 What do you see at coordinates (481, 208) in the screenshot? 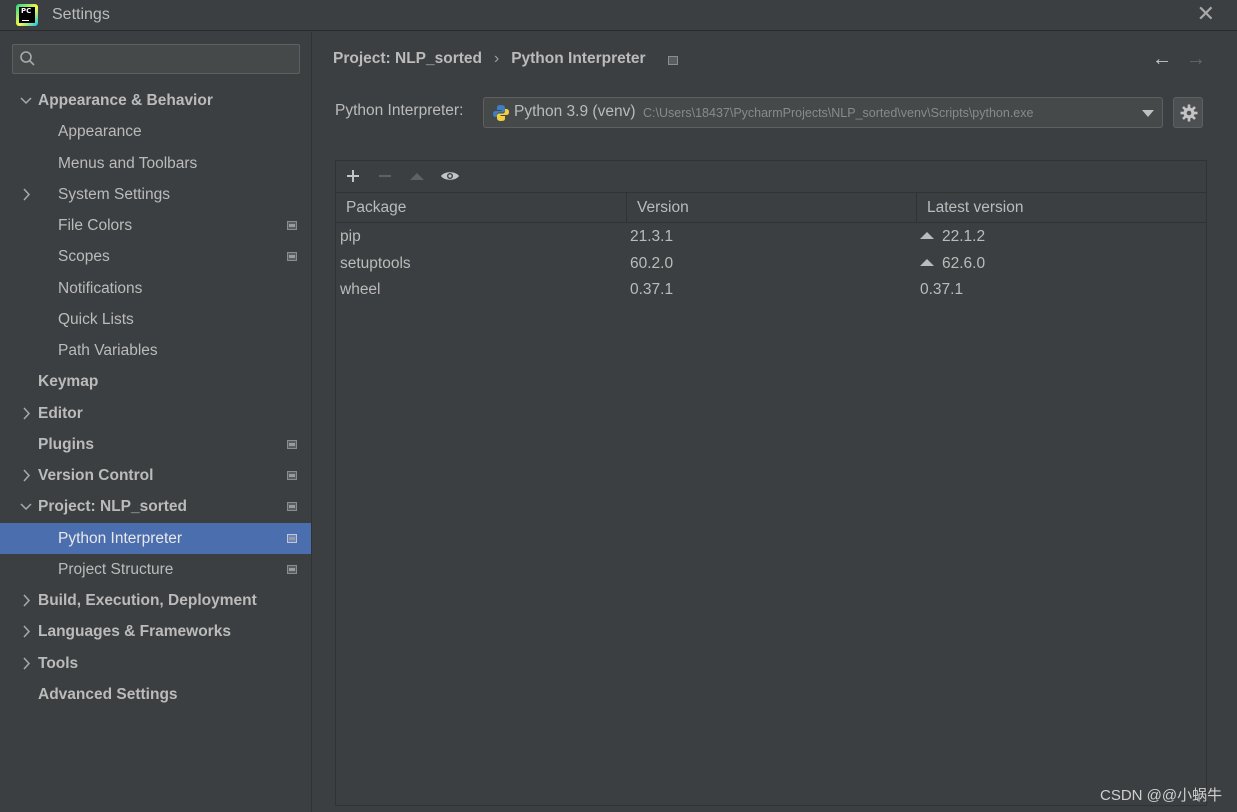
I see `column-header-package: Package` at bounding box center [481, 208].